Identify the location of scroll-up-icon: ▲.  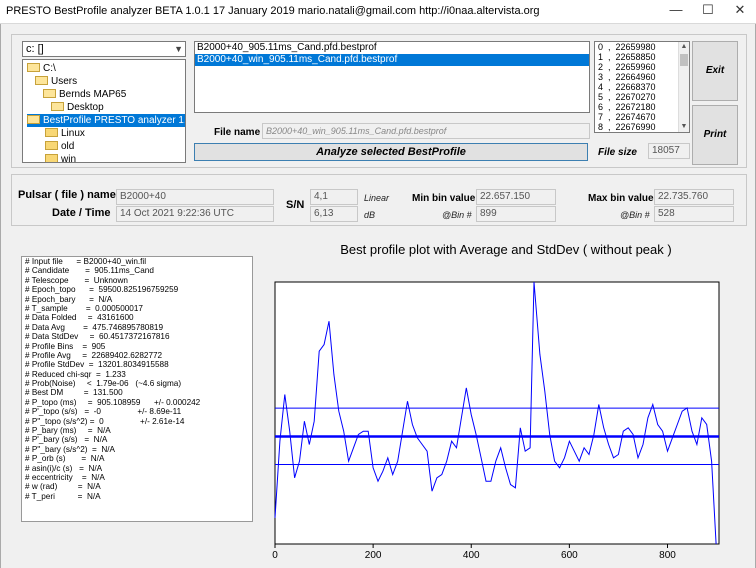
(684, 47).